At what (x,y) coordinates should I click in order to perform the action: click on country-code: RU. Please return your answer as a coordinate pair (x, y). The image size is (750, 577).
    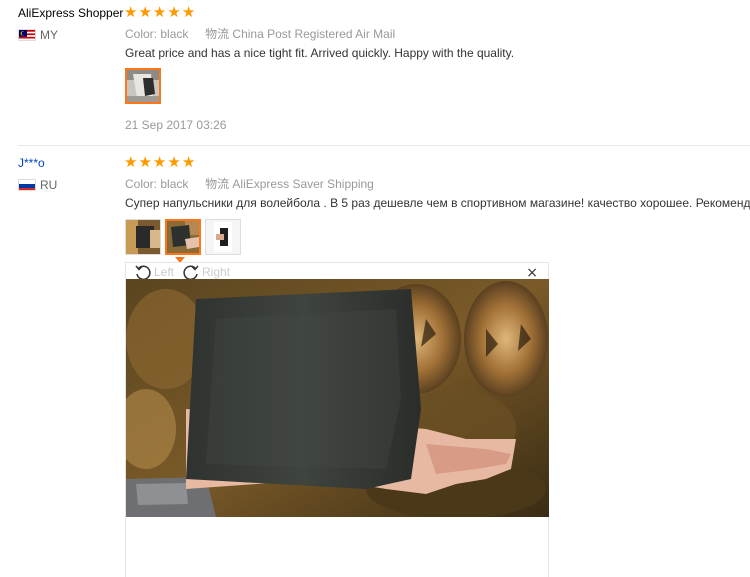
    Looking at the image, I should click on (49, 185).